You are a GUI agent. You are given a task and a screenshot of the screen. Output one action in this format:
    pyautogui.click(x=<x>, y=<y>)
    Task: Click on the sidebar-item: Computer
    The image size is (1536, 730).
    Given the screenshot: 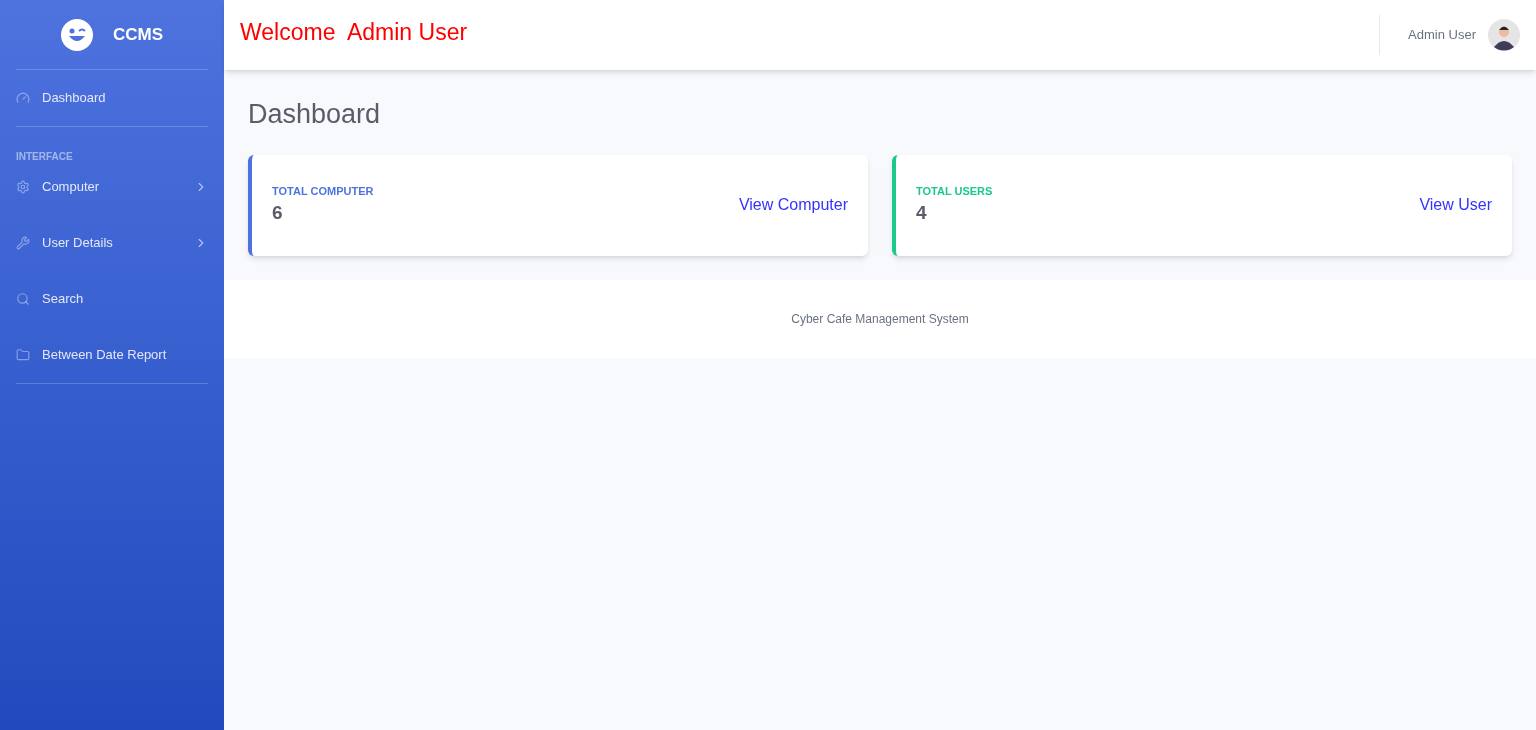 What is the action you would take?
    pyautogui.click(x=112, y=187)
    